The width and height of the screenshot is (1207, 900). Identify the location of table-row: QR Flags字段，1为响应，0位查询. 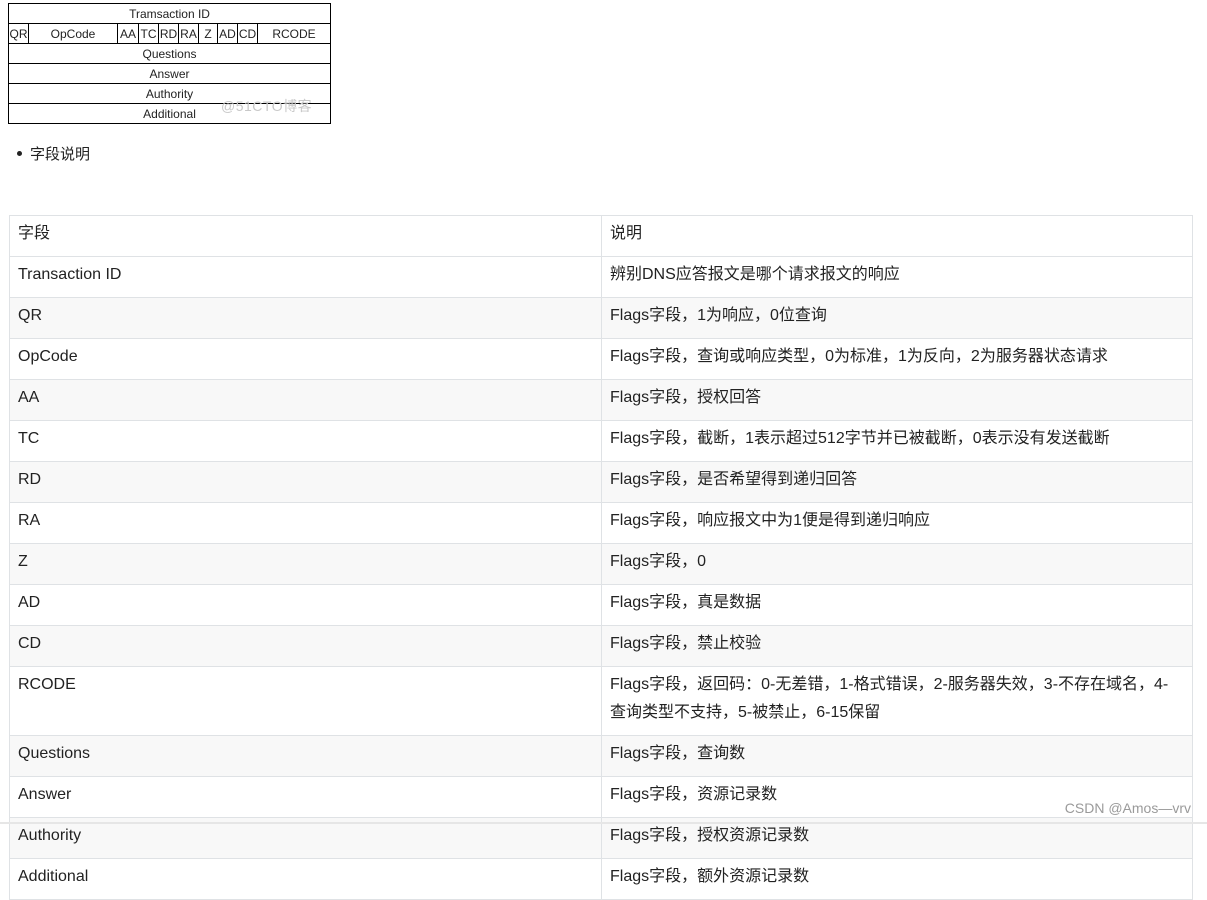
(601, 318).